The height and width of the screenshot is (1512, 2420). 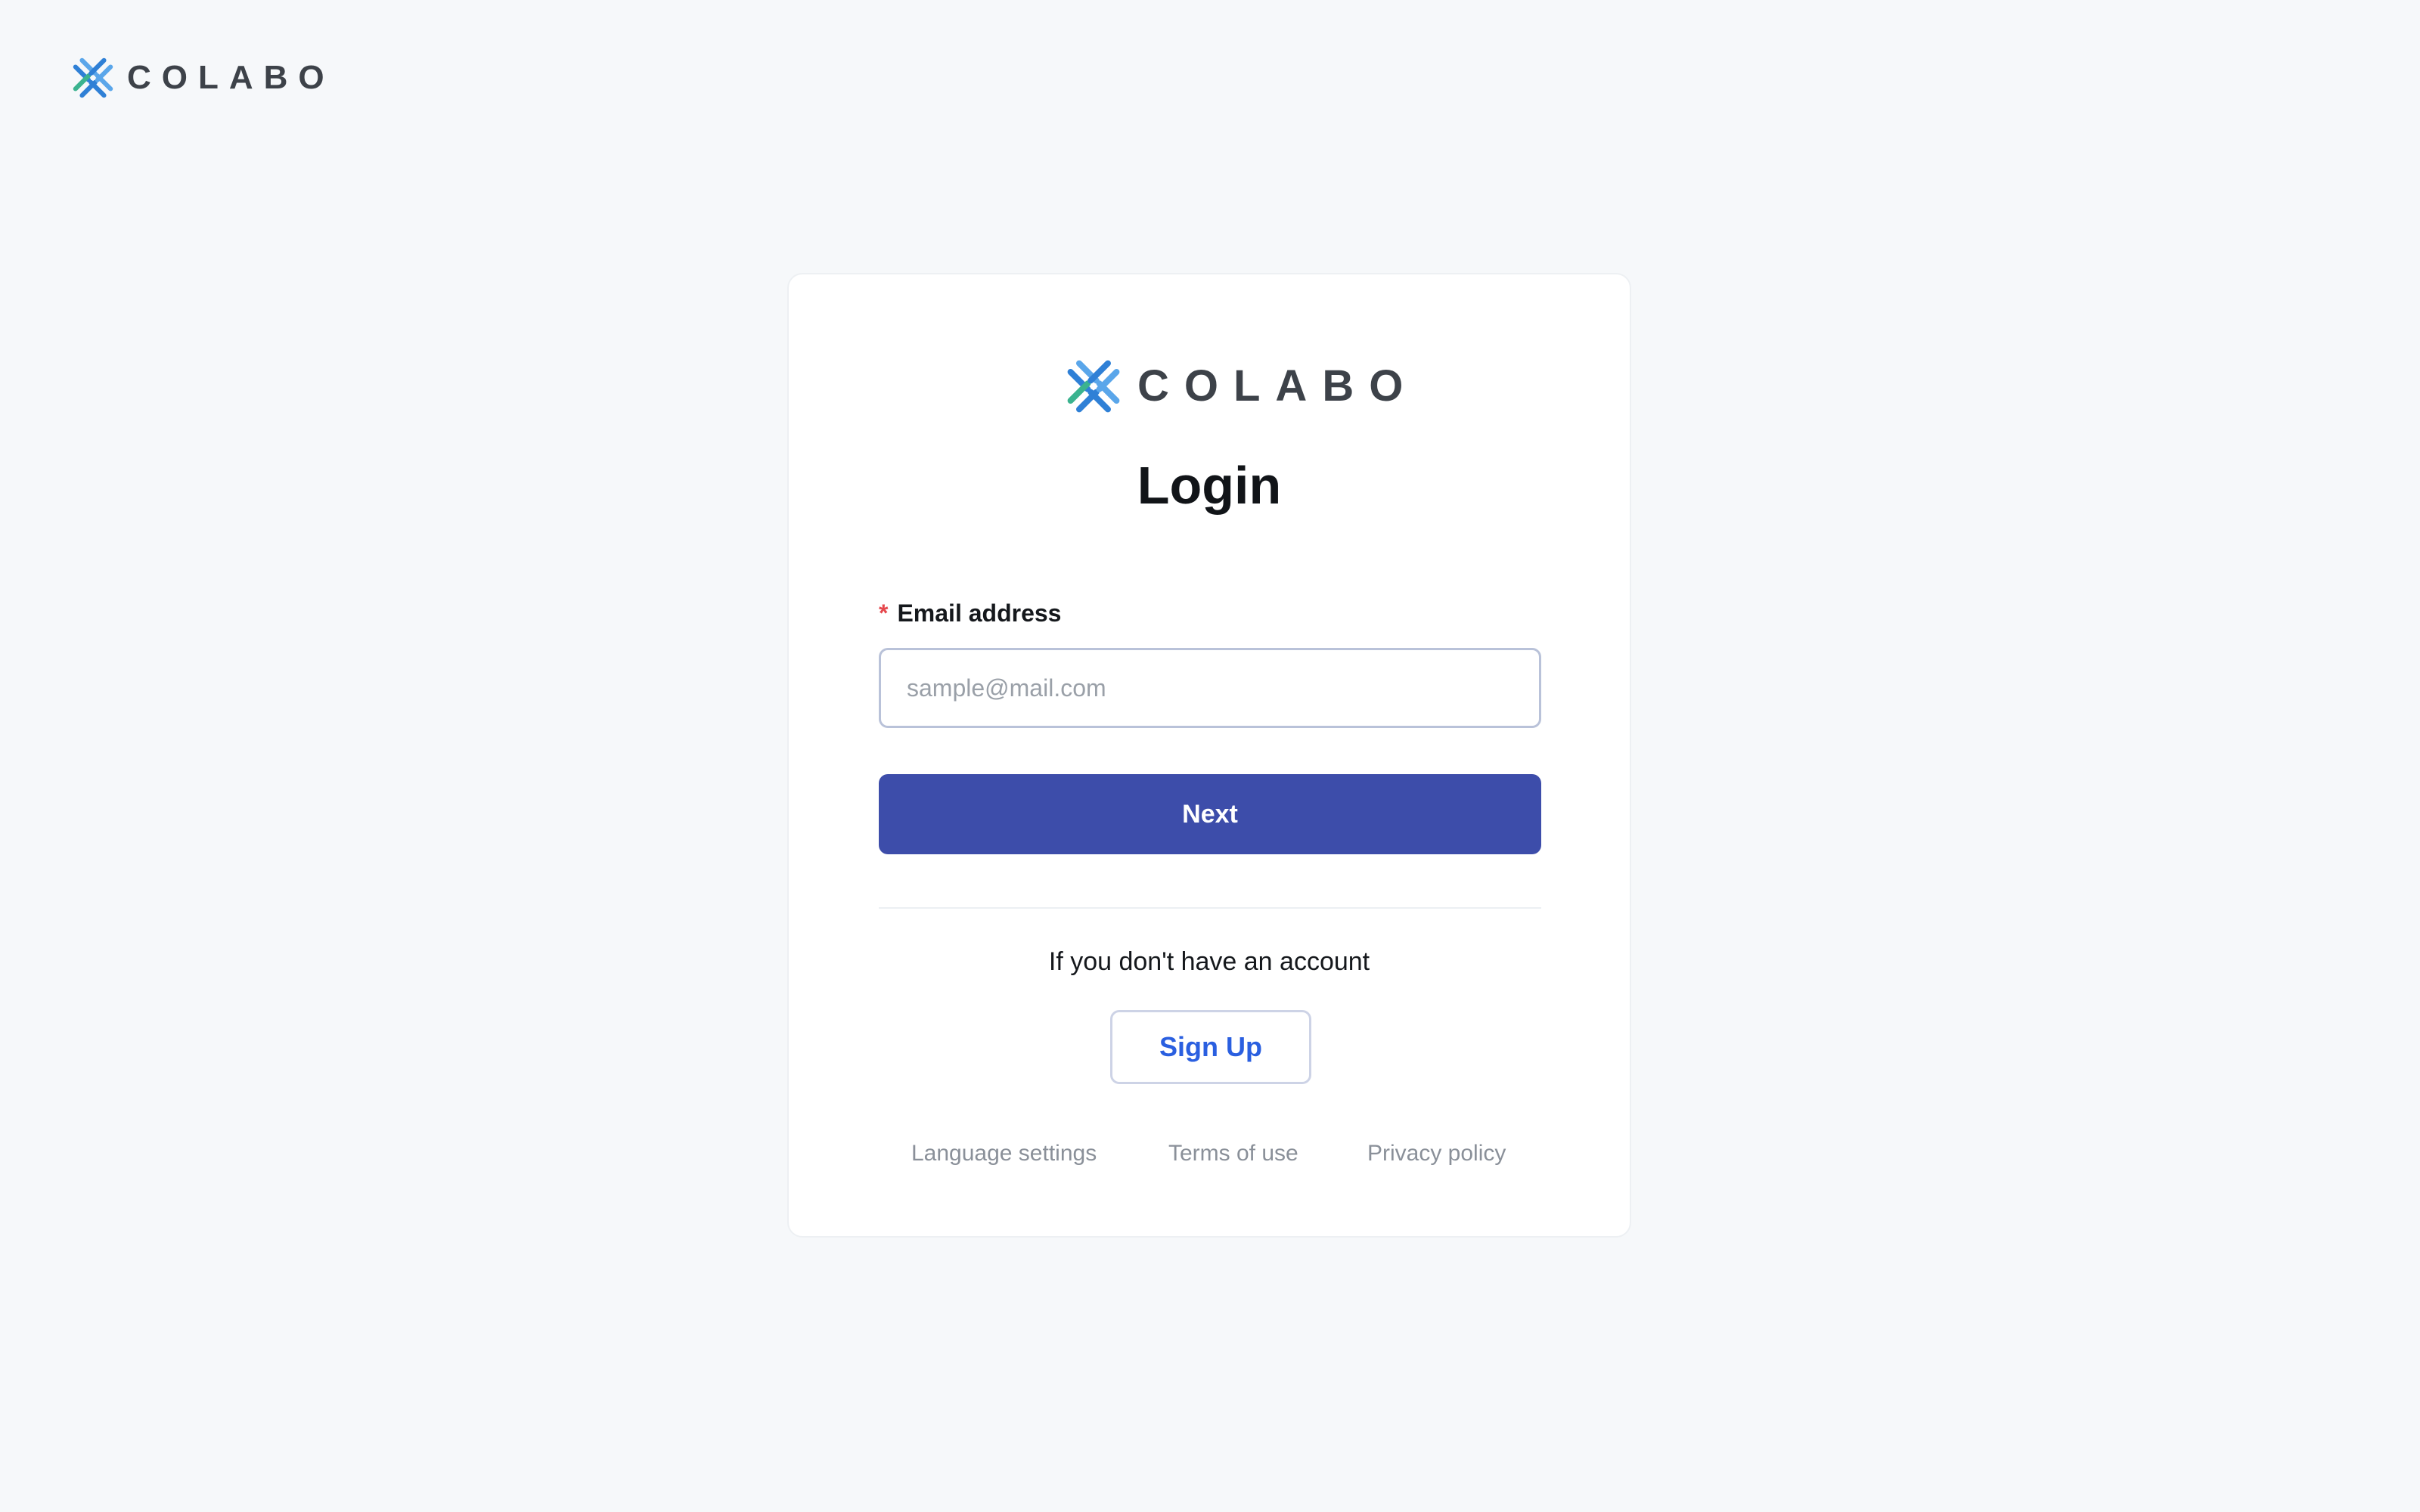 I want to click on signup-prompt: If you don't have an account, so click(x=1209, y=961).